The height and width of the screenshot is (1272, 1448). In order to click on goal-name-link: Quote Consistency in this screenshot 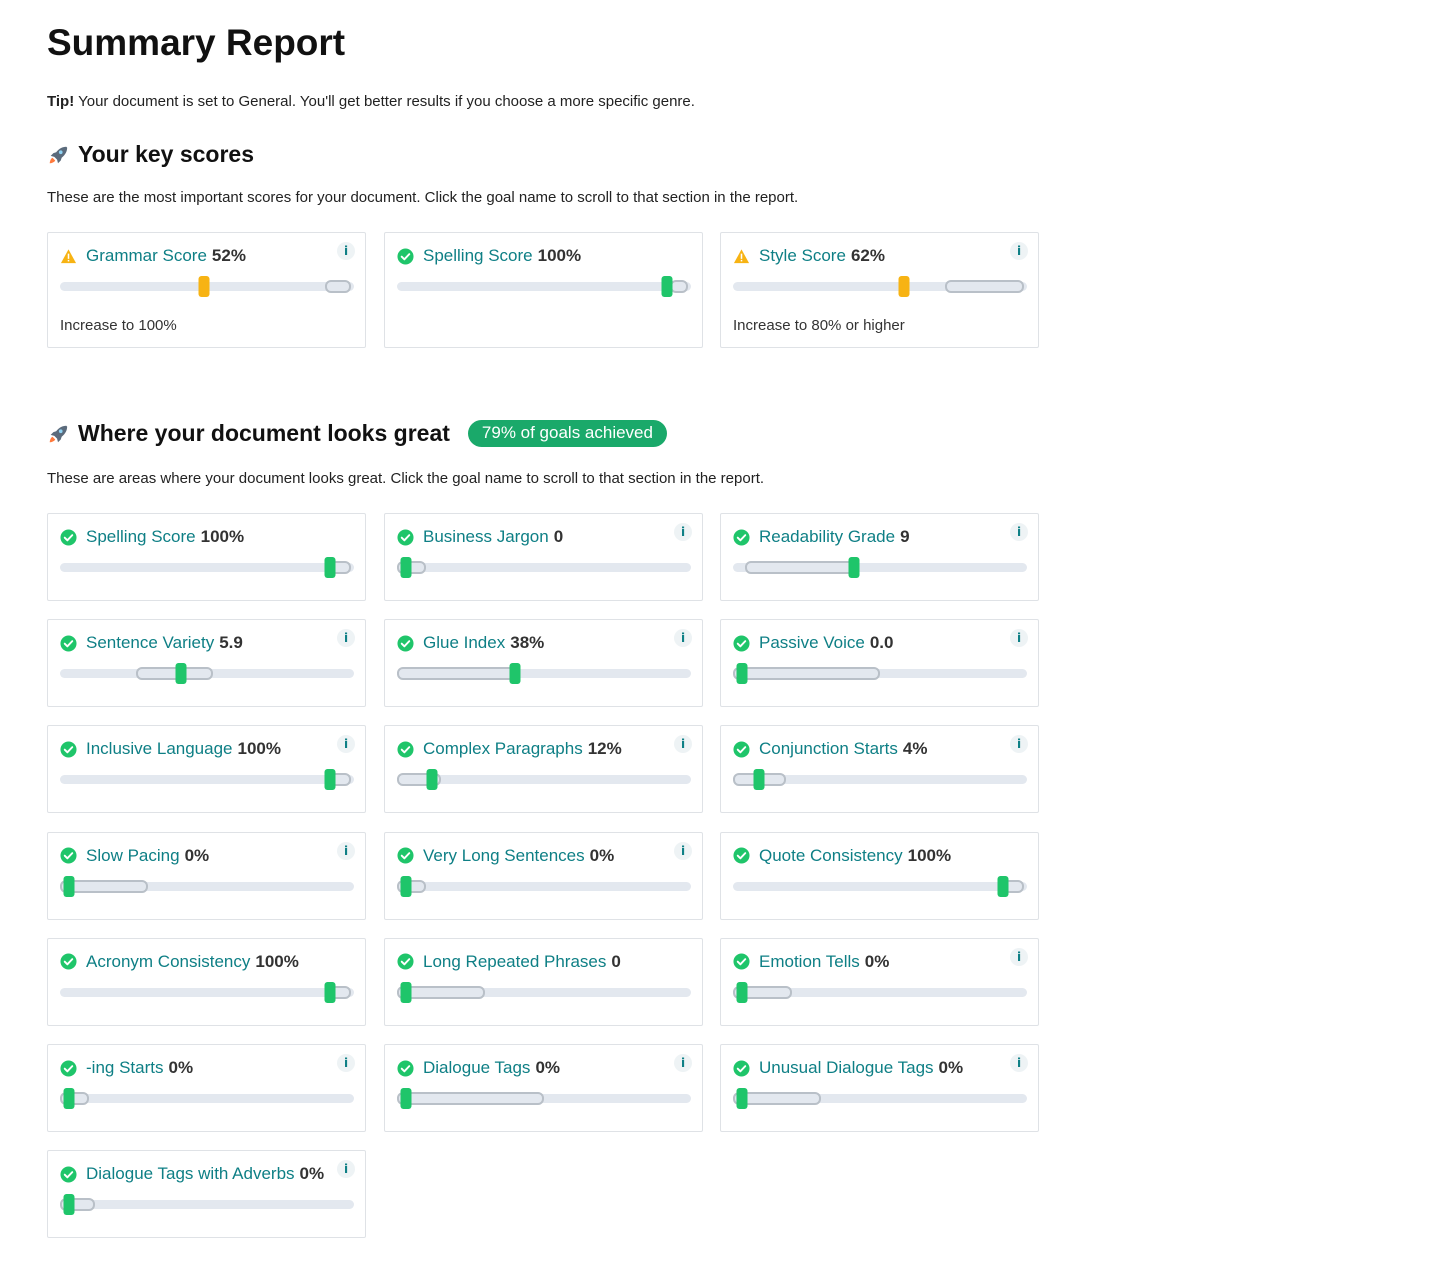, I will do `click(831, 856)`.